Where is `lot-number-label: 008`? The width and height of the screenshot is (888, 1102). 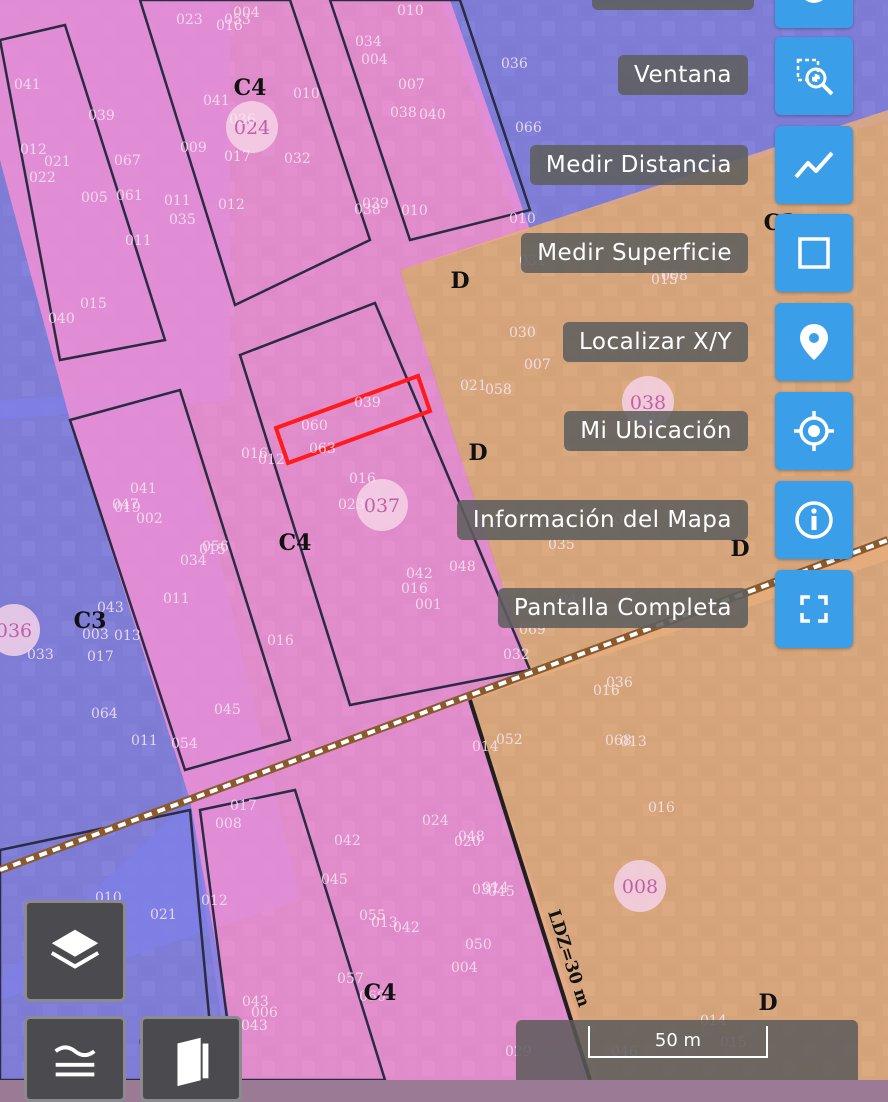 lot-number-label: 008 is located at coordinates (228, 824).